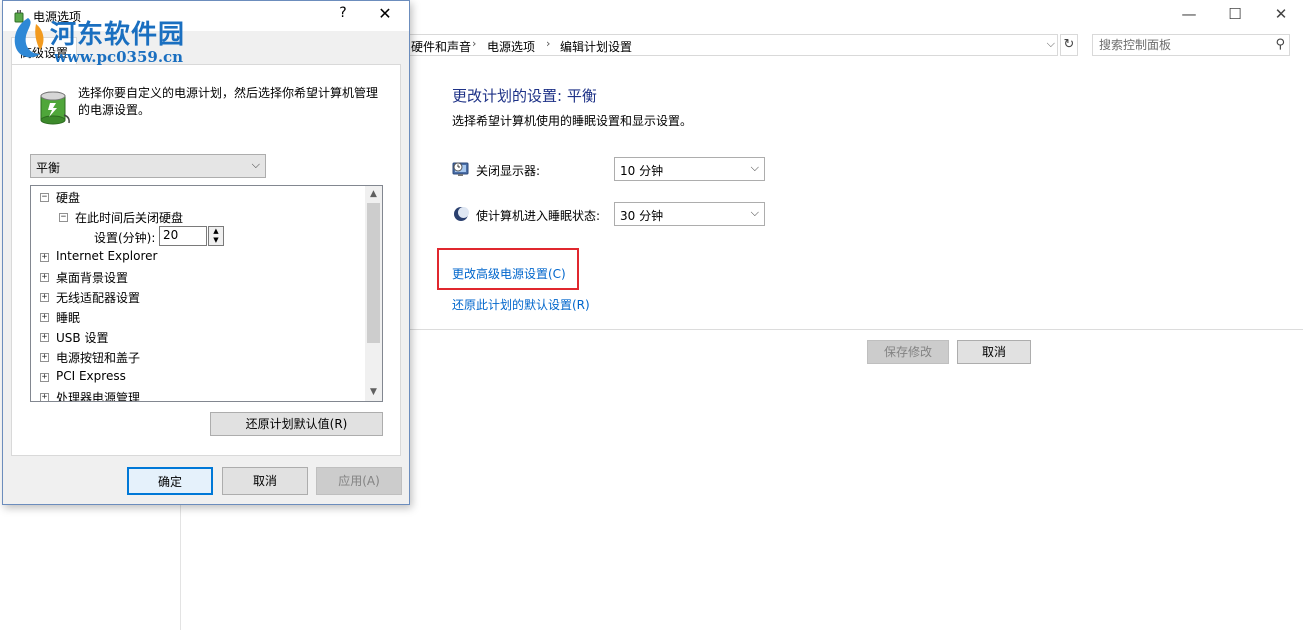 This screenshot has height=630, width=1303. What do you see at coordinates (373, 392) in the screenshot?
I see `scroll-down-icon: ▼` at bounding box center [373, 392].